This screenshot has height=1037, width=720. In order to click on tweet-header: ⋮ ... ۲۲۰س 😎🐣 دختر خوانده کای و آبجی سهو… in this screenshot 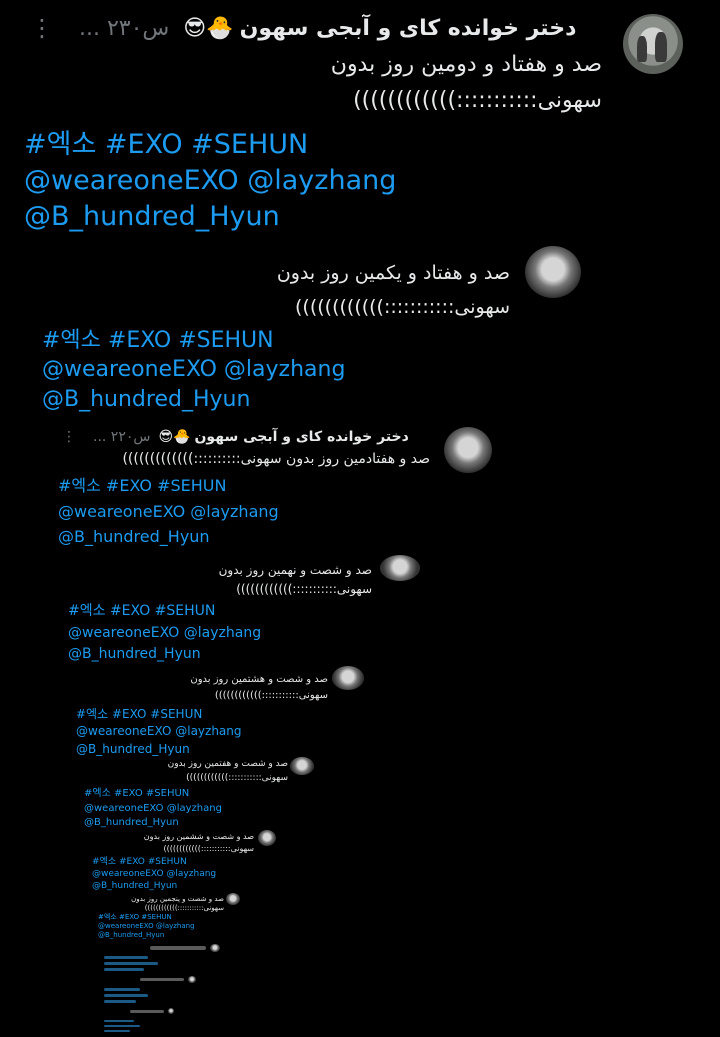, I will do `click(235, 437)`.